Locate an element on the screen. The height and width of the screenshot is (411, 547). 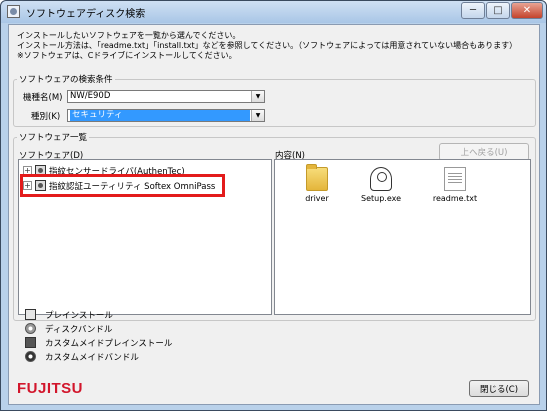
folder-icon is located at coordinates (317, 177).